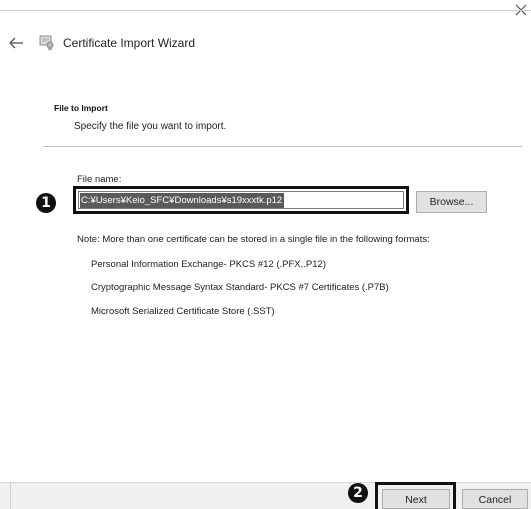 This screenshot has height=509, width=531. Describe the element at coordinates (10, 495) in the screenshot. I see `window-left-border` at that location.